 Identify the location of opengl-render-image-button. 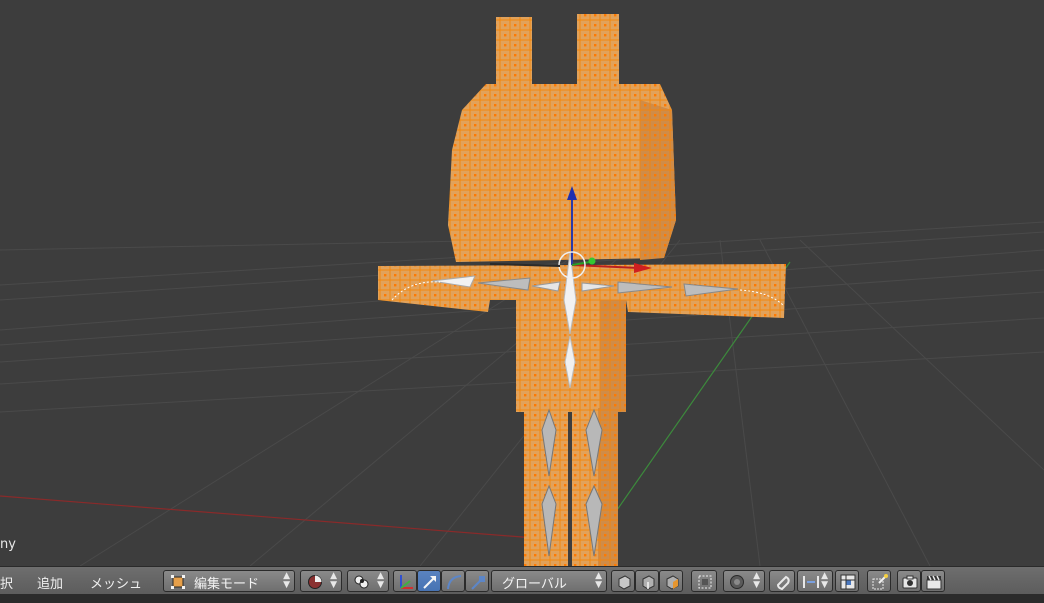
(909, 581).